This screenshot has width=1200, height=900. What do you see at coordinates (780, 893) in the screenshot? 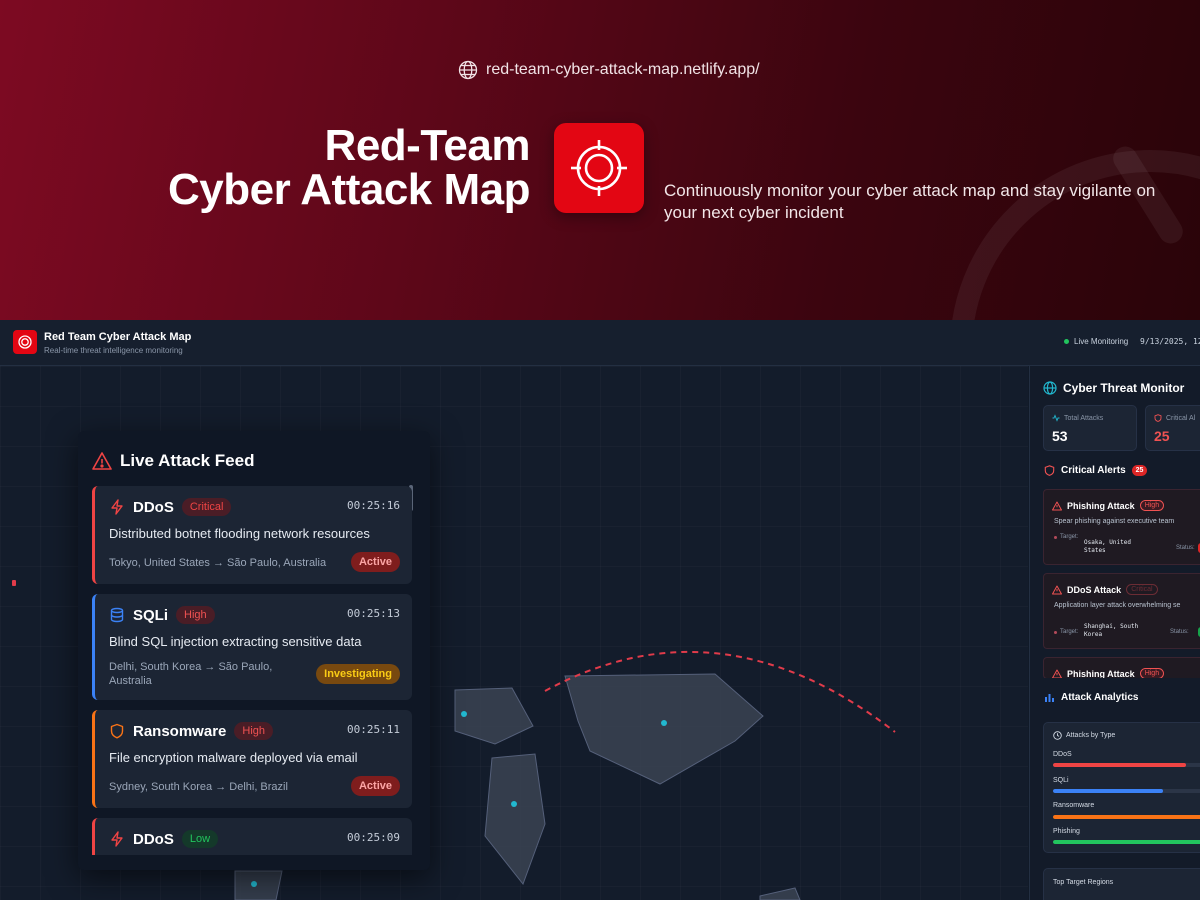
I see `landmass-oceania` at bounding box center [780, 893].